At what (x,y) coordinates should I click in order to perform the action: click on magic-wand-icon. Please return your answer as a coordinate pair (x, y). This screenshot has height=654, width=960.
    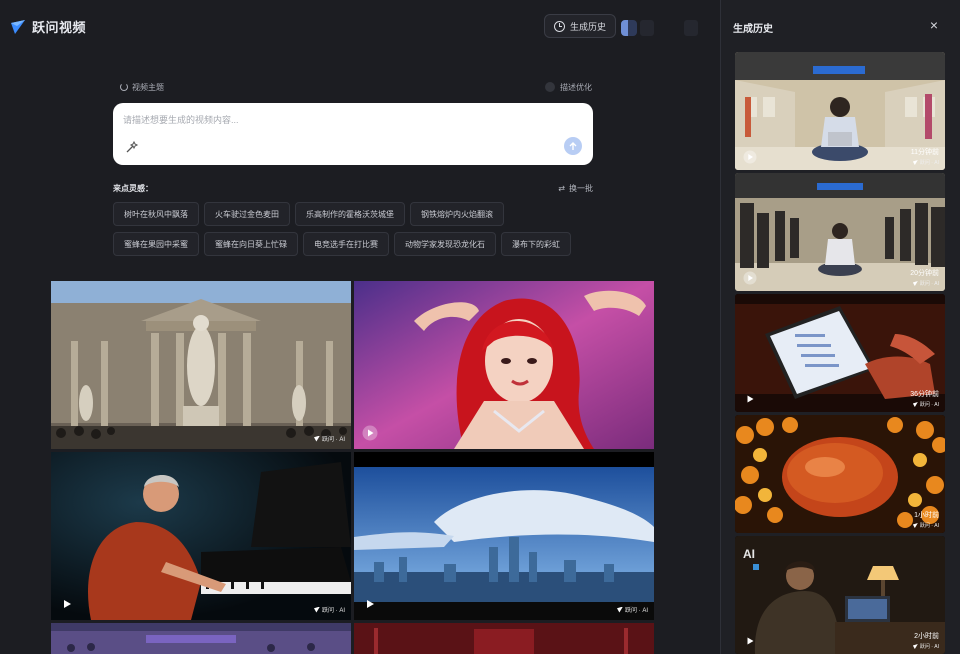
    Looking at the image, I should click on (132, 147).